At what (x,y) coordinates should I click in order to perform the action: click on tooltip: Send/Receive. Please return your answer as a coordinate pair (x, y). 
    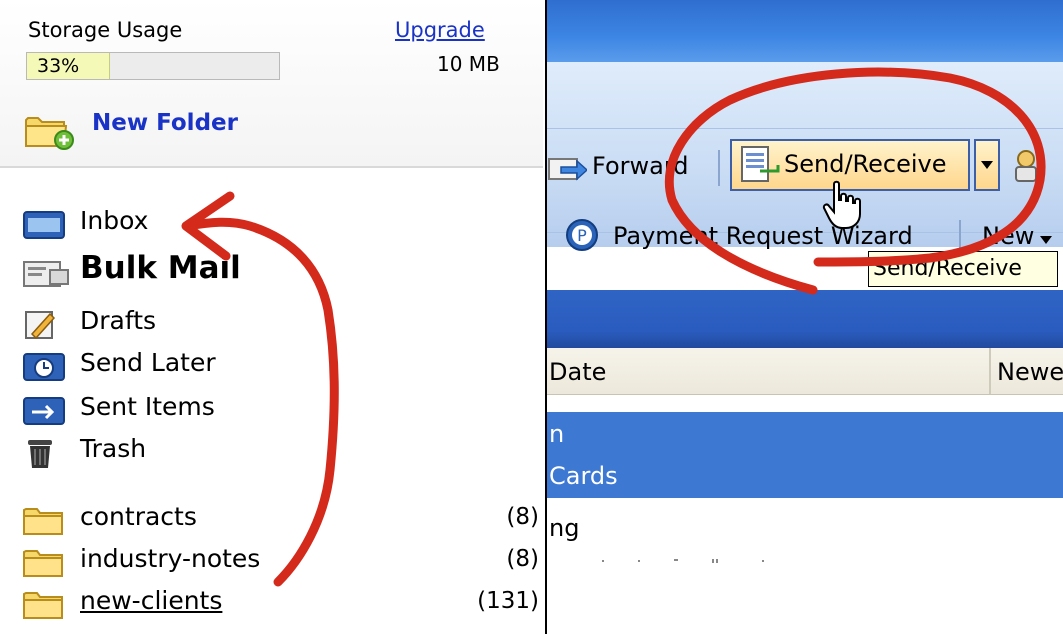
    Looking at the image, I should click on (963, 269).